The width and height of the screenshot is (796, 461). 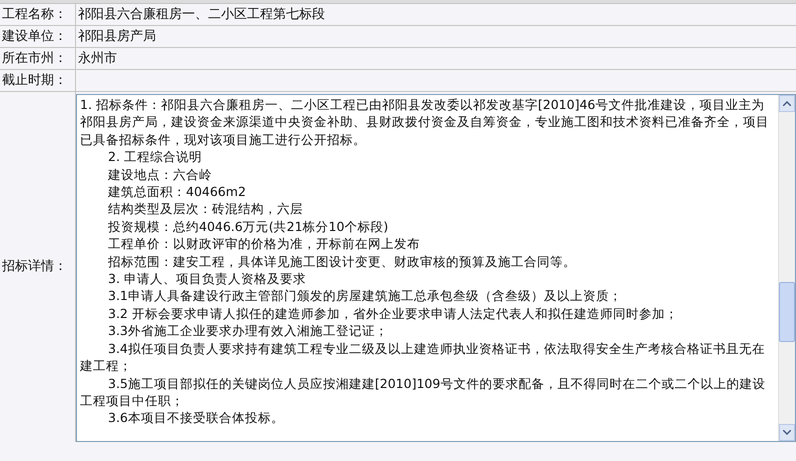 I want to click on detail-paragraph: 3.1申请人具备建设行政主管部门颁发的房屋建筑施工总承包叁级（含叁级）及以上资质；, so click(x=365, y=296).